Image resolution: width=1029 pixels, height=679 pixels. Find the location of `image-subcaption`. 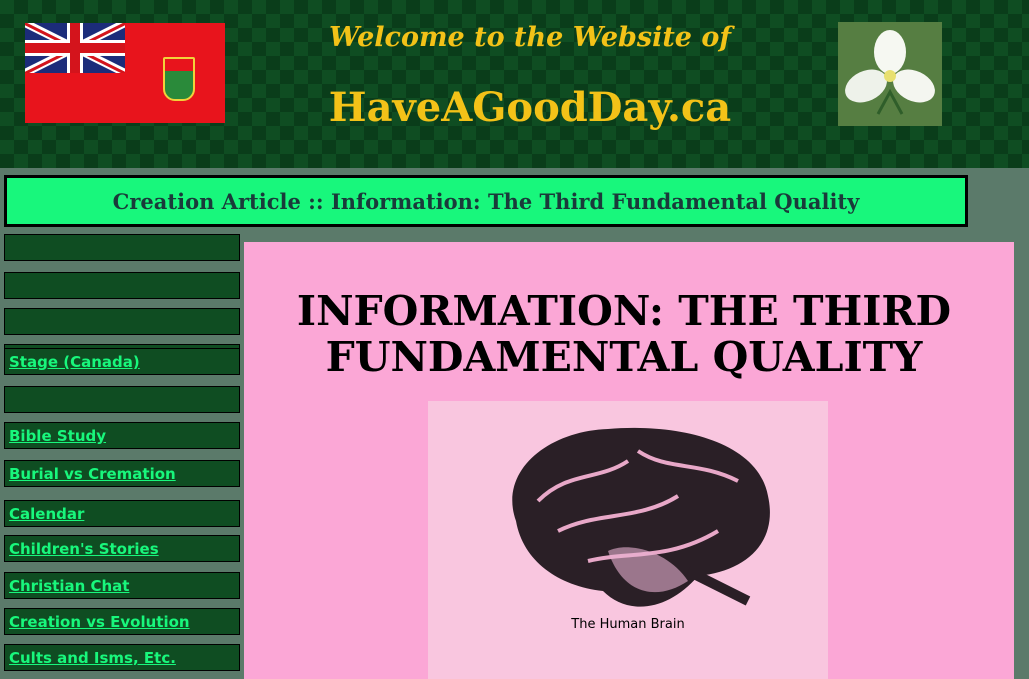

image-subcaption is located at coordinates (643, 649).